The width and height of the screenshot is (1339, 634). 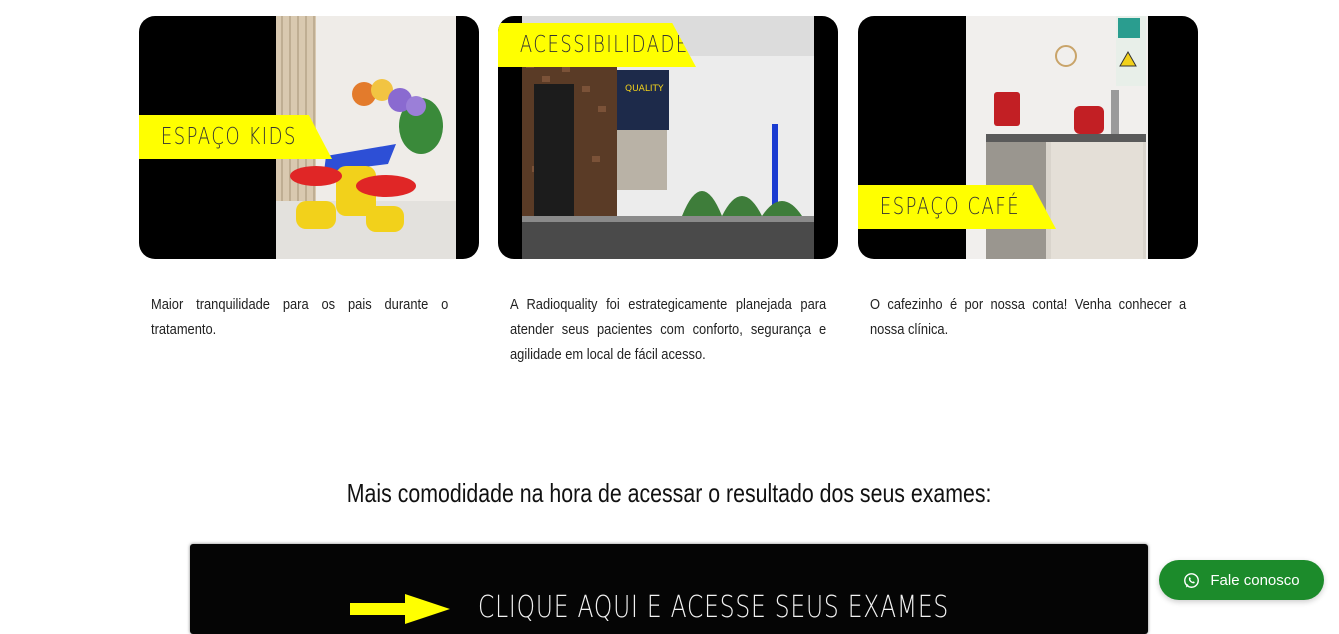 What do you see at coordinates (1028, 137) in the screenshot?
I see `card-espaco-cafe: ESPAÇO CAFÉ` at bounding box center [1028, 137].